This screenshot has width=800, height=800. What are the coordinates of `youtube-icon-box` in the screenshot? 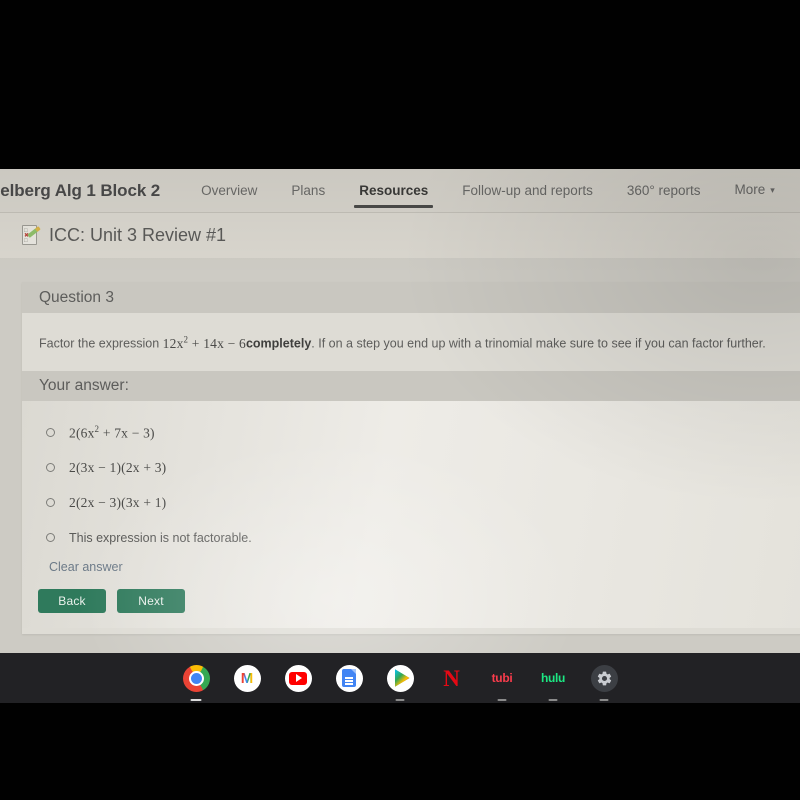 It's located at (298, 678).